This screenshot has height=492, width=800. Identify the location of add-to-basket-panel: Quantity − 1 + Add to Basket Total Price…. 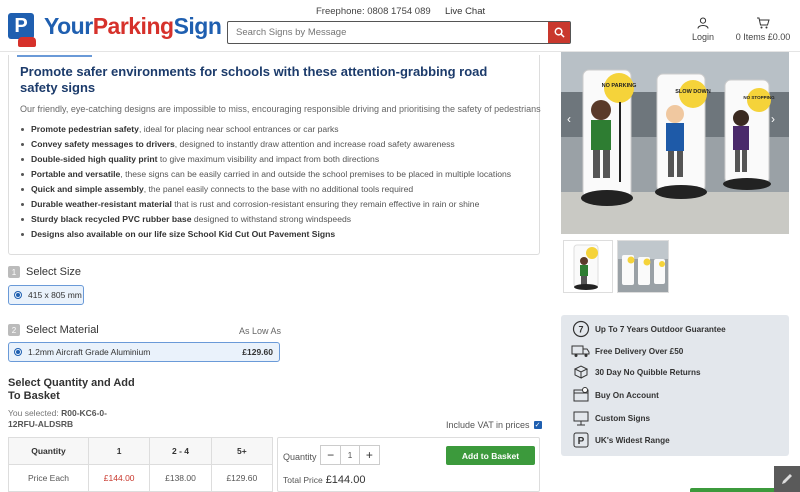
(408, 464).